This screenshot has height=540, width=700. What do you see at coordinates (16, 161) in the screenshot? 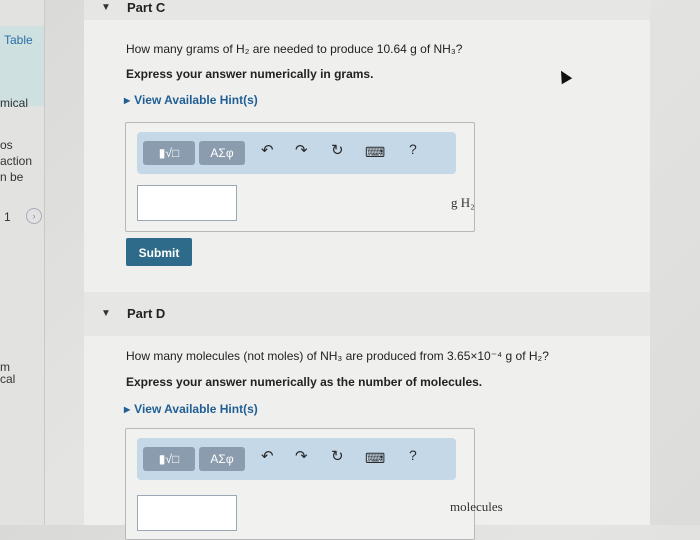
I see `sidebar-action-text: action` at bounding box center [16, 161].